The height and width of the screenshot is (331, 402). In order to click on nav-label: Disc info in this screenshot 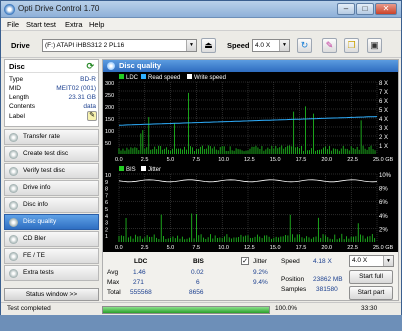, I will do `click(35, 204)`.